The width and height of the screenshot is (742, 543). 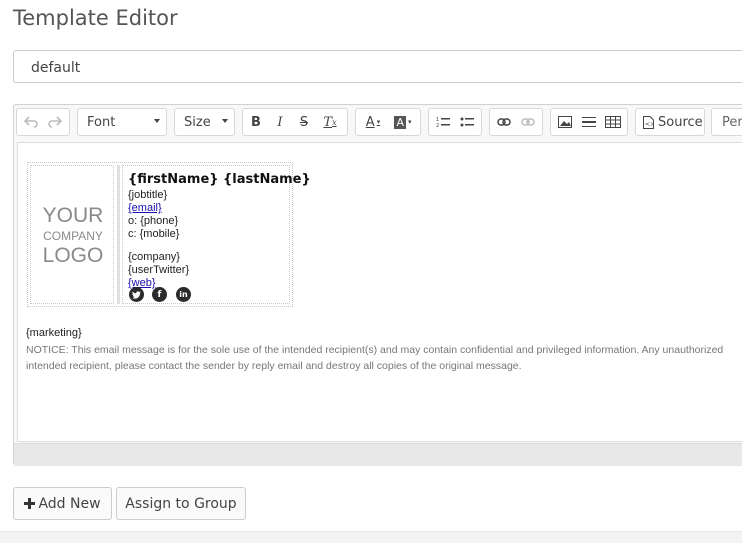 I want to click on personalize-dropdown: Pers, so click(x=726, y=122).